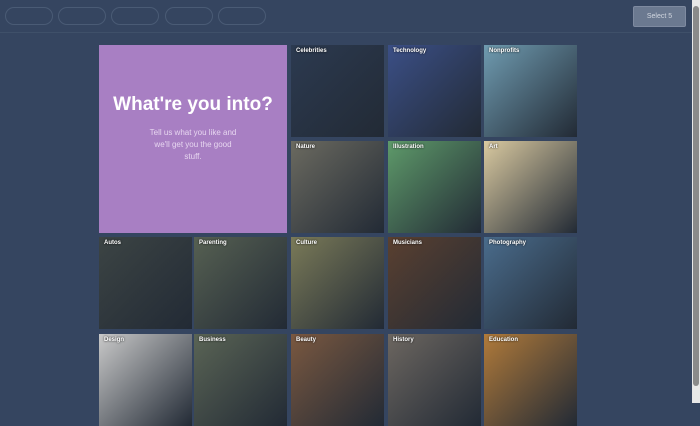 The image size is (700, 426). I want to click on tile-label: Culture, so click(306, 243).